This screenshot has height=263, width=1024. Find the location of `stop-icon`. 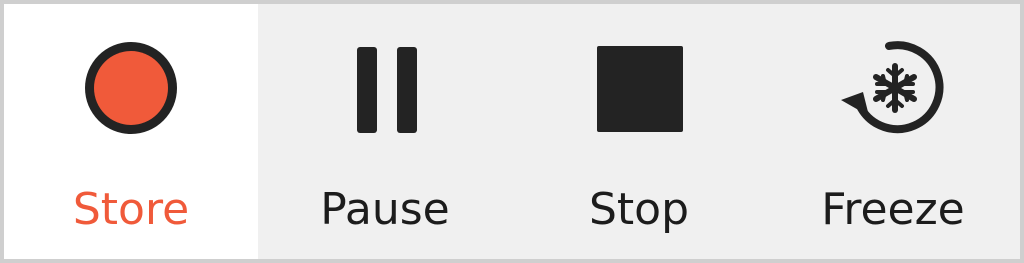

stop-icon is located at coordinates (639, 88).